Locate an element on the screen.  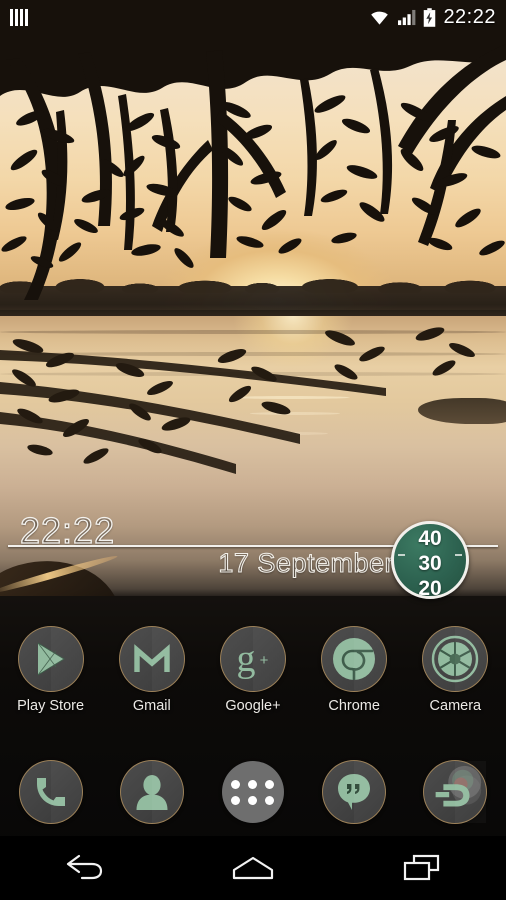
play-store-icon is located at coordinates (50, 659).